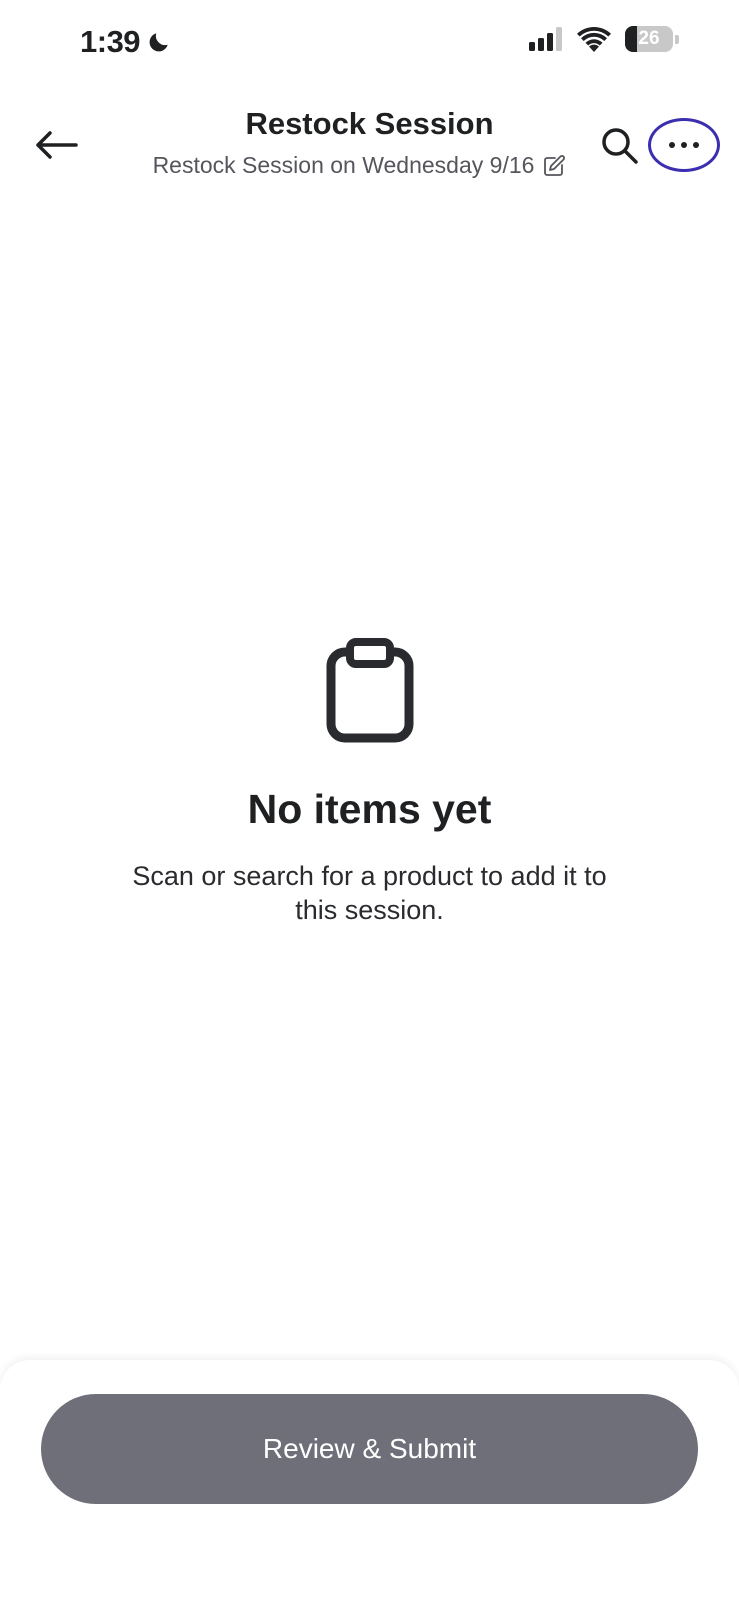 This screenshot has height=1599, width=739. I want to click on status-icons: 26, so click(604, 39).